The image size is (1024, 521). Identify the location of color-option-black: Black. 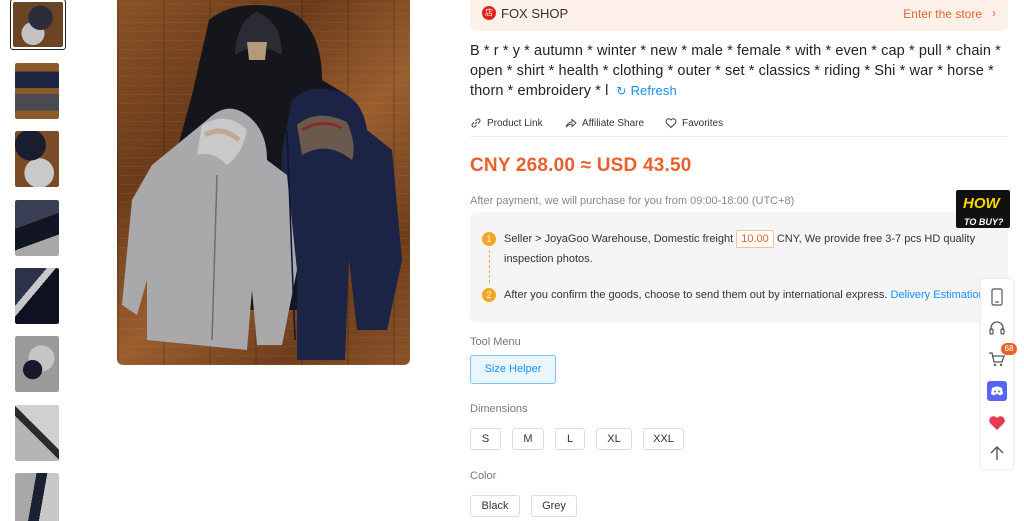
(495, 506).